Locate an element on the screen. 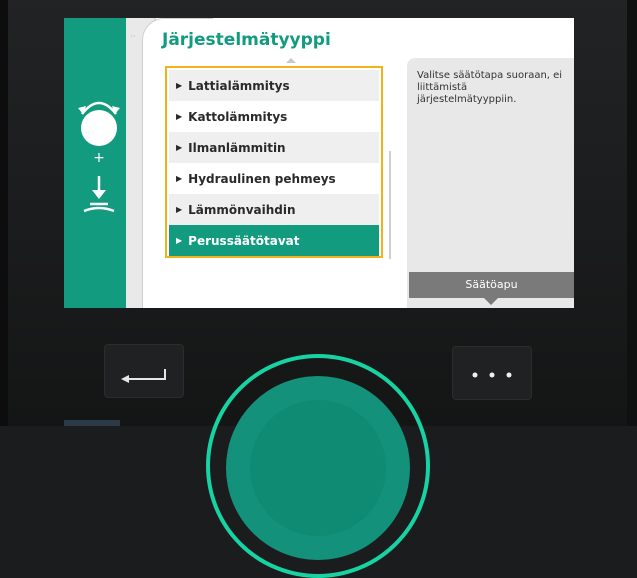  help-button: Säätöapu is located at coordinates (491, 285).